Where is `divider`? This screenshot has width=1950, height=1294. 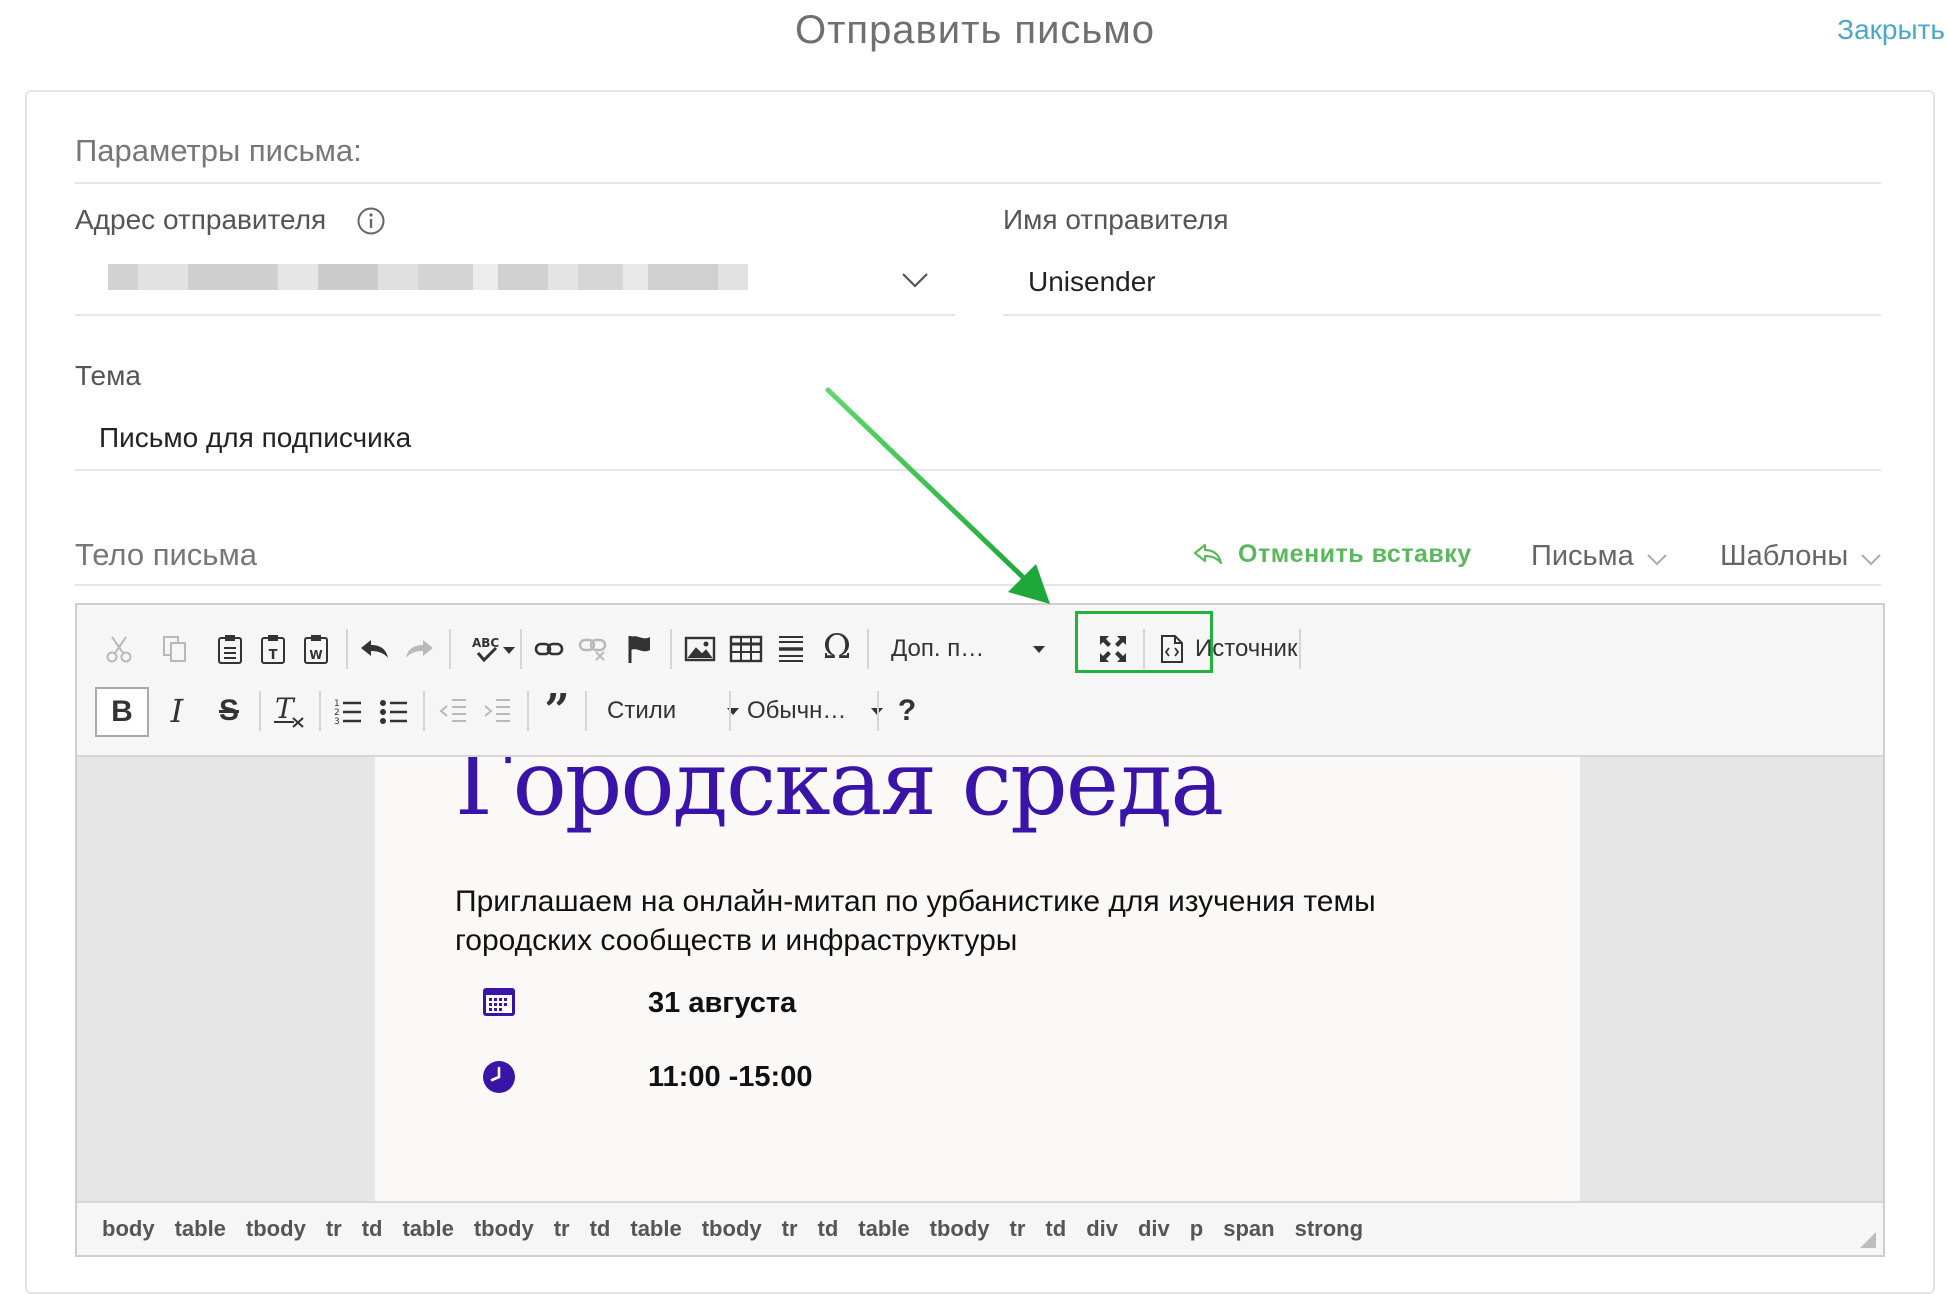 divider is located at coordinates (978, 183).